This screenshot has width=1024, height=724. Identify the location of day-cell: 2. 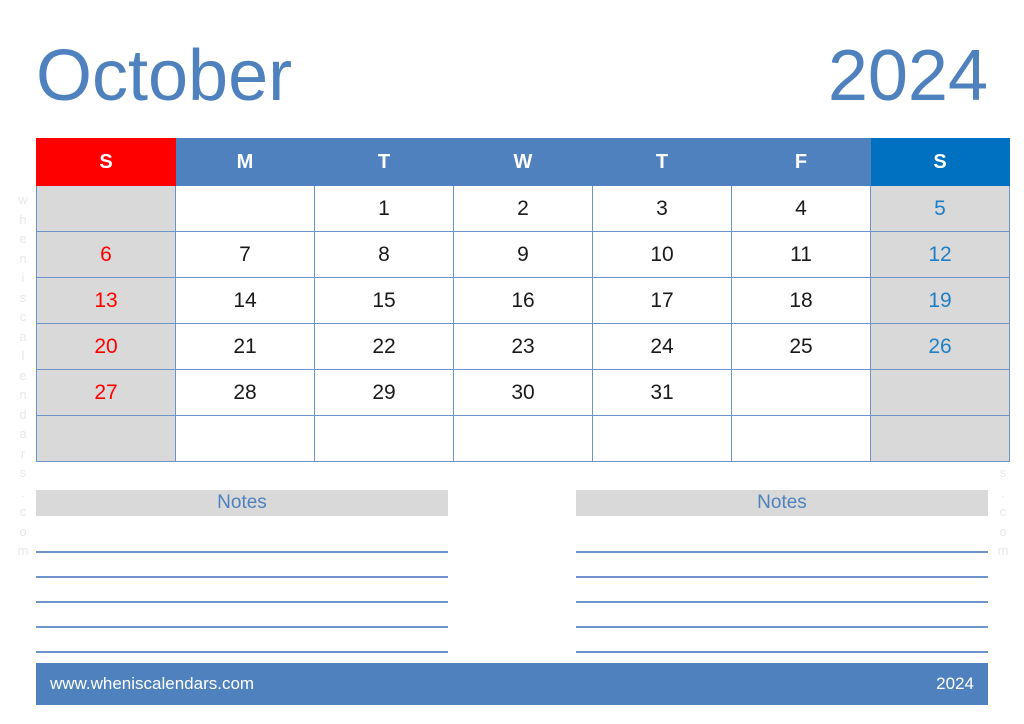
(523, 208).